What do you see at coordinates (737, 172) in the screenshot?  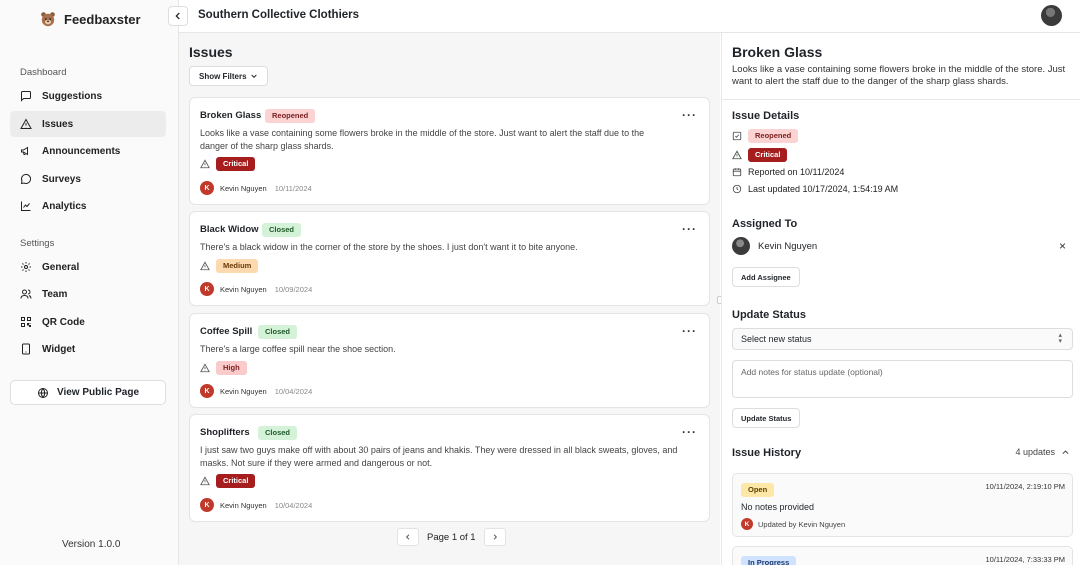 I see `calendar-icon` at bounding box center [737, 172].